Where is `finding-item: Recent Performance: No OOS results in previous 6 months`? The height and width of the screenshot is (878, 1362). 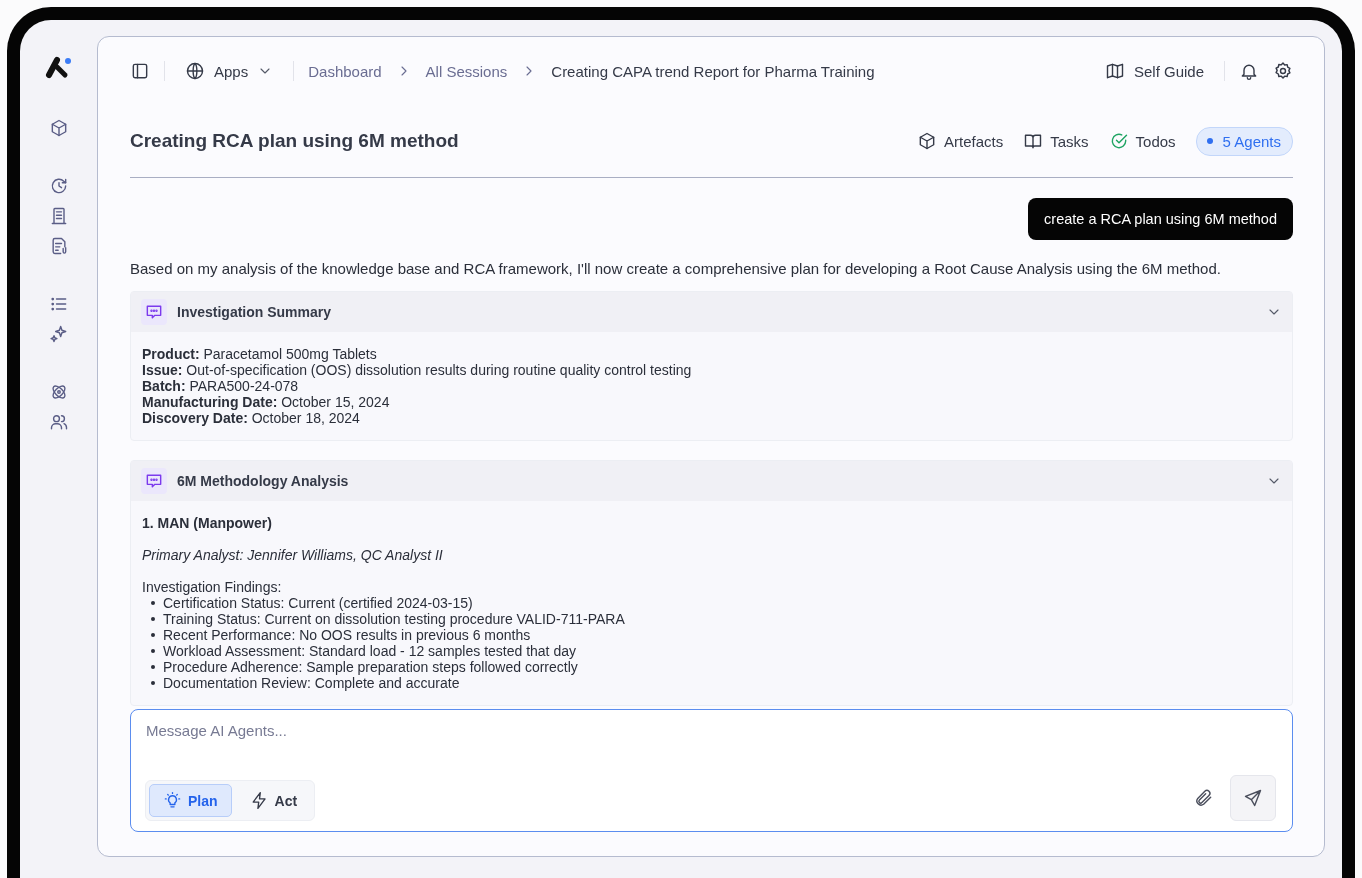
finding-item: Recent Performance: No OOS results in previous 6 months is located at coordinates (347, 635).